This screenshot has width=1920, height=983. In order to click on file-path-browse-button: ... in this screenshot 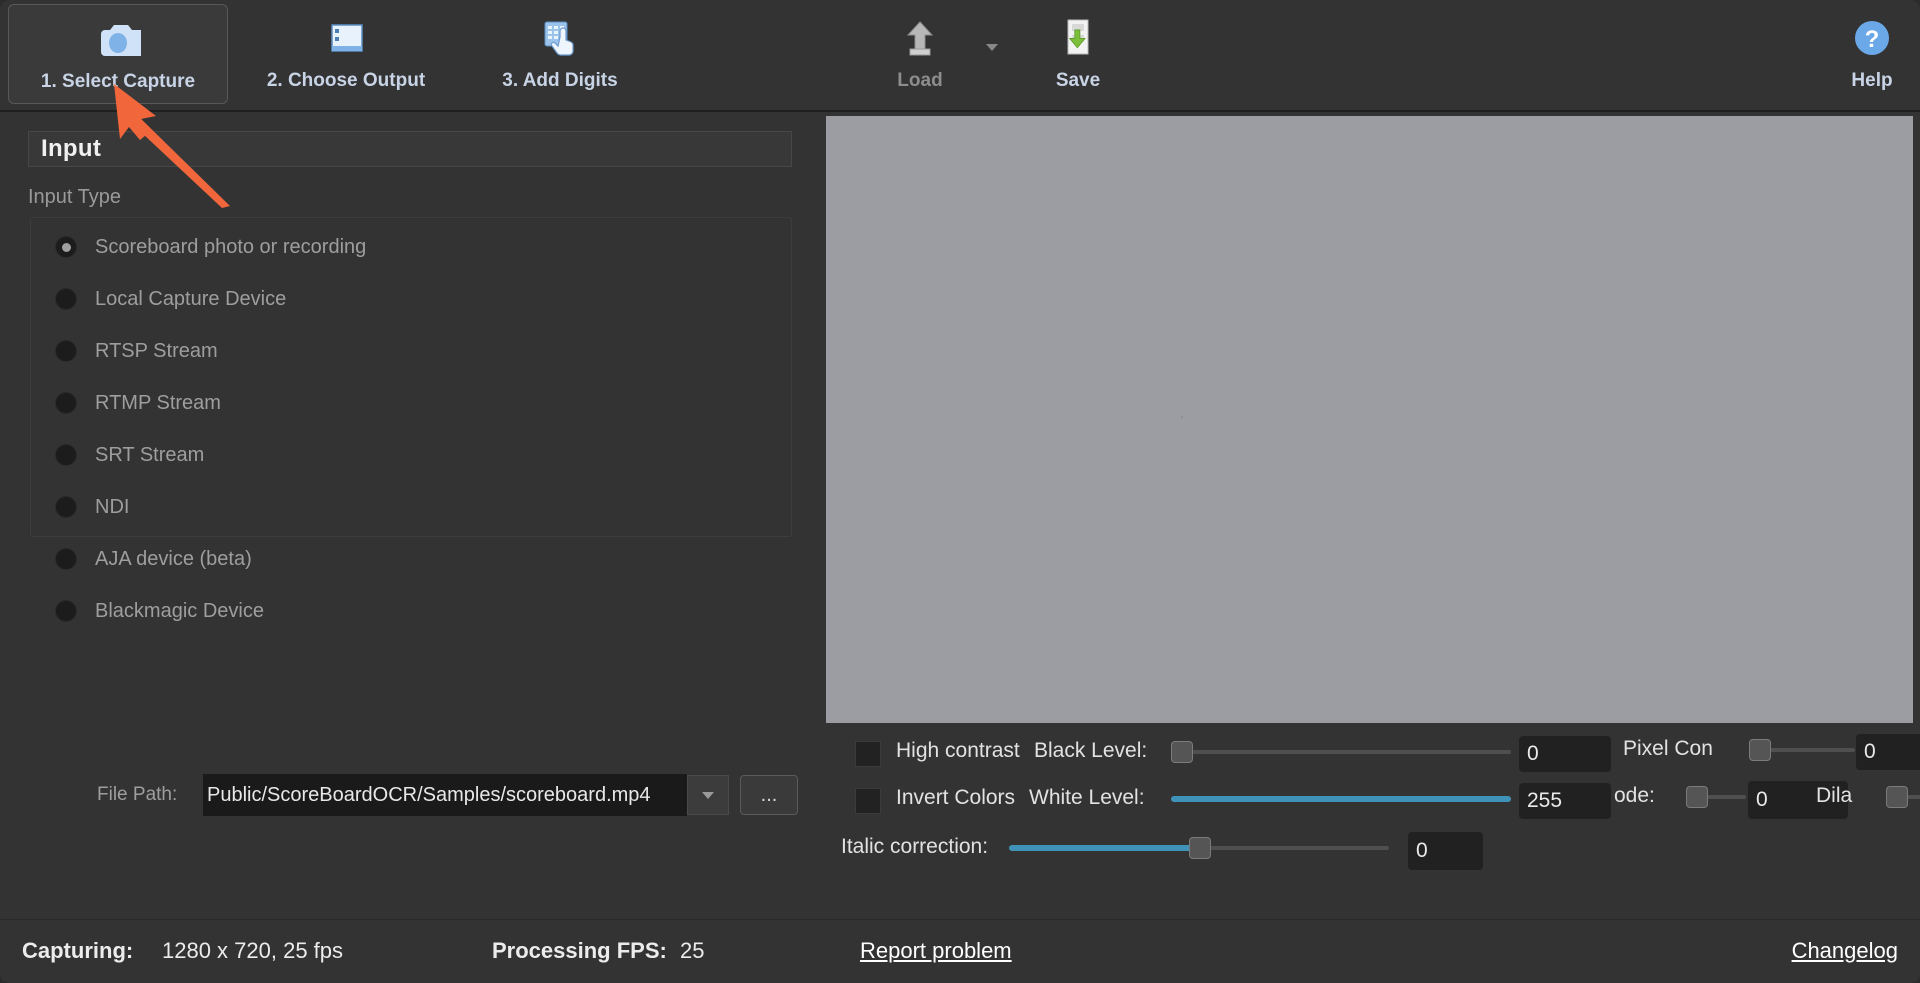, I will do `click(769, 795)`.